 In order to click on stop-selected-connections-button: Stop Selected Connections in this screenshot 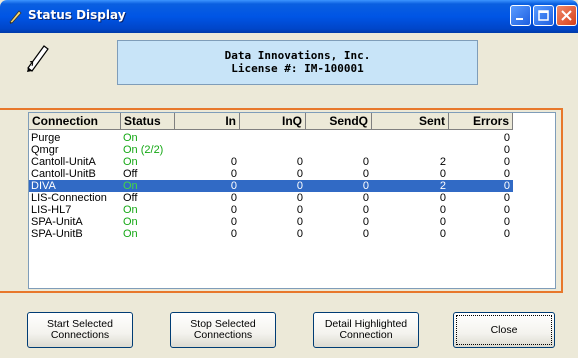, I will do `click(223, 330)`.